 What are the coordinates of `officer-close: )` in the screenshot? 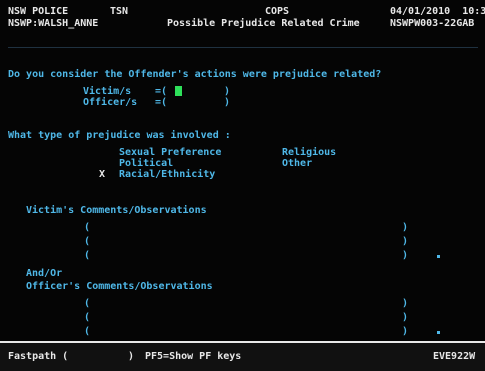 It's located at (227, 102).